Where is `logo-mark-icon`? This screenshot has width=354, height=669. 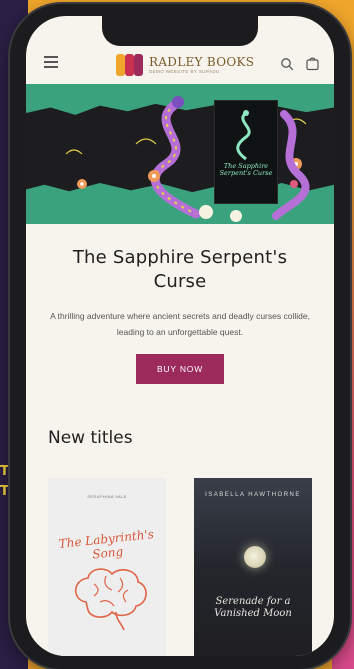 logo-mark-icon is located at coordinates (129, 65).